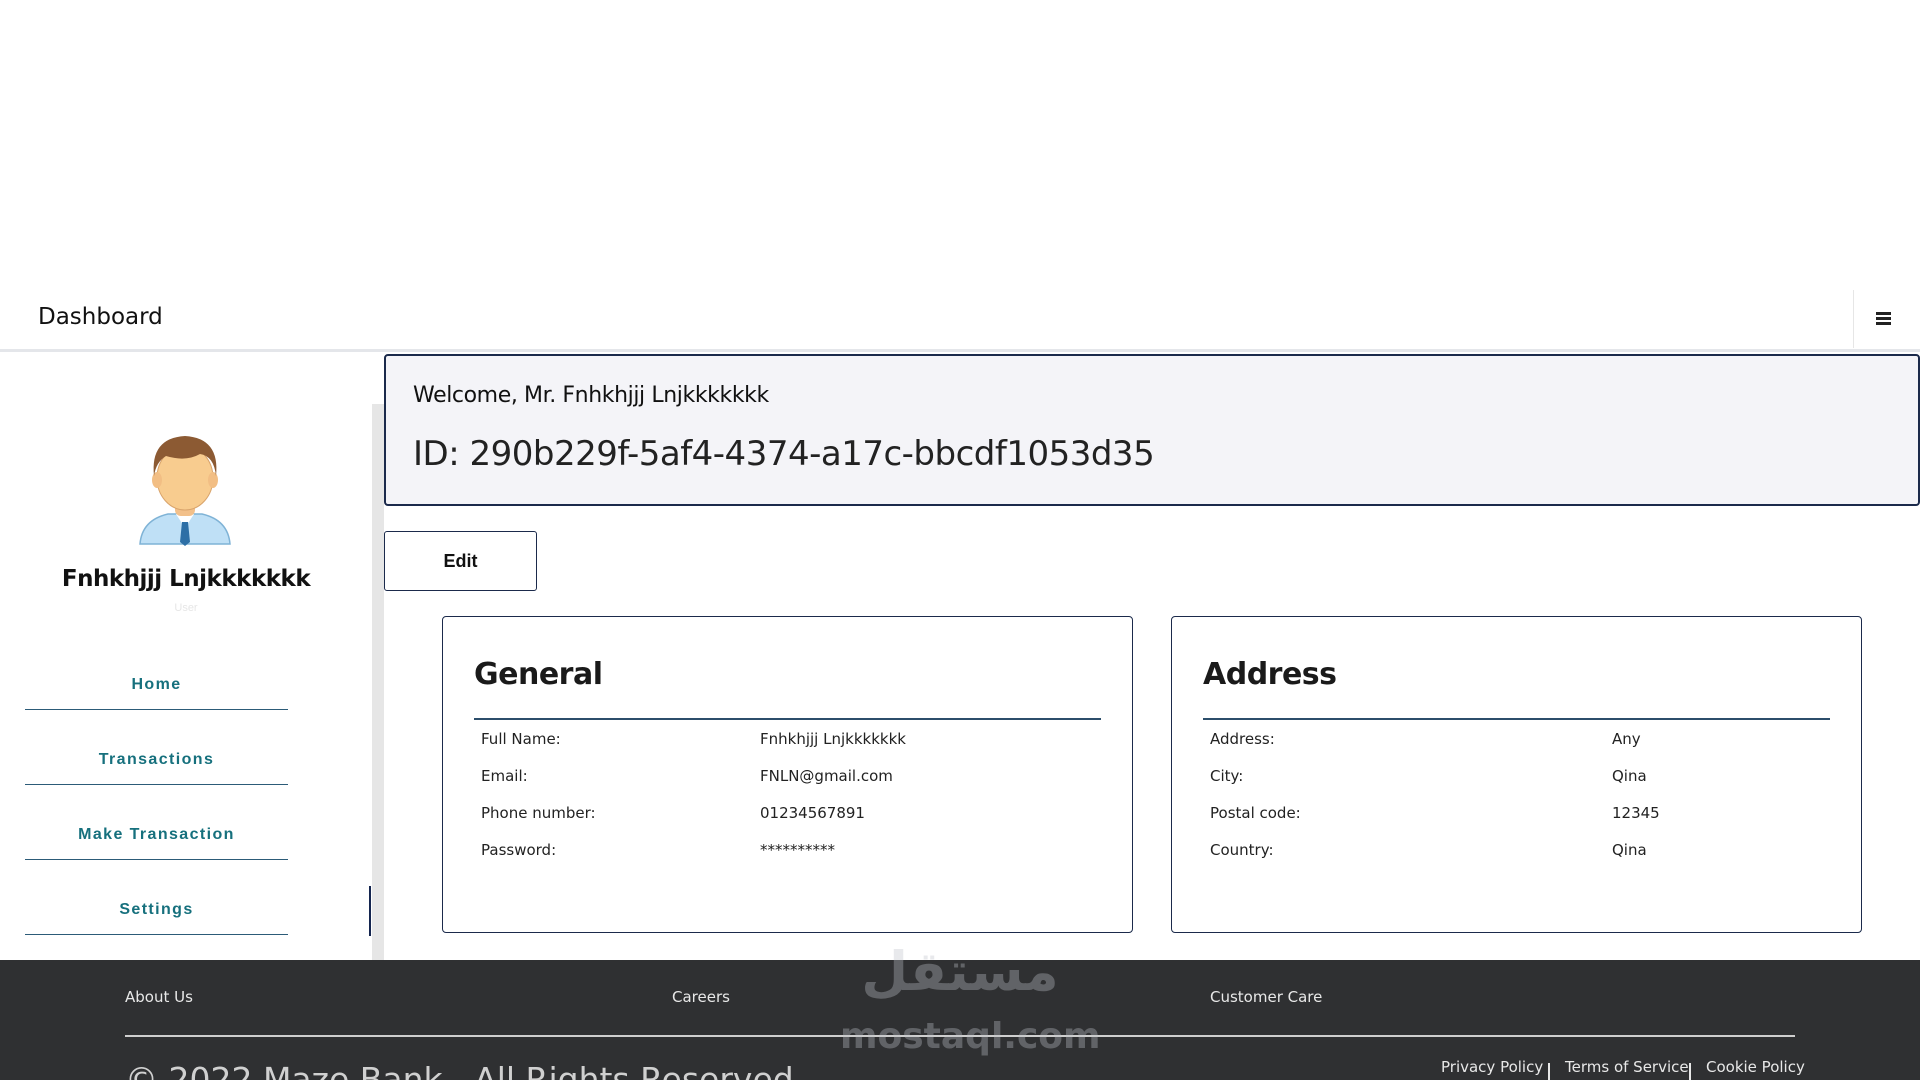  What do you see at coordinates (1516, 719) in the screenshot?
I see `address-divider` at bounding box center [1516, 719].